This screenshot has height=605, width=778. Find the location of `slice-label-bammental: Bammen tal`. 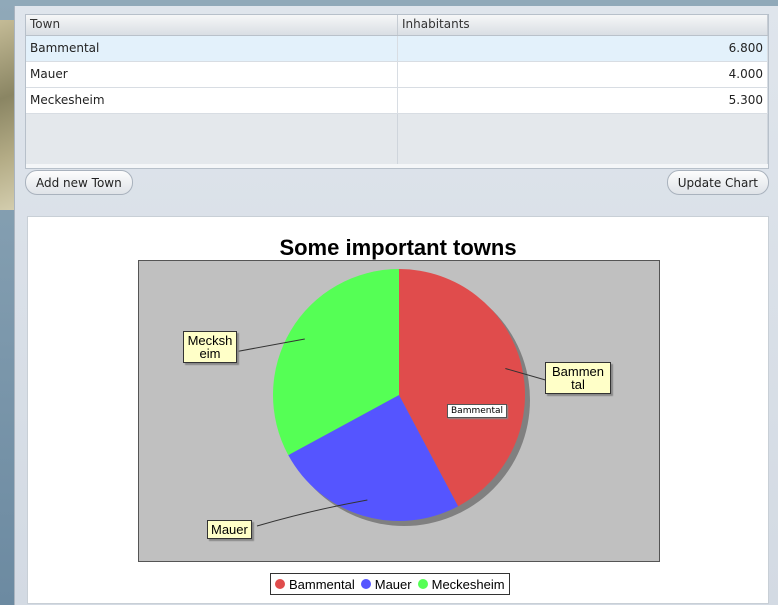

slice-label-bammental: Bammen tal is located at coordinates (578, 378).